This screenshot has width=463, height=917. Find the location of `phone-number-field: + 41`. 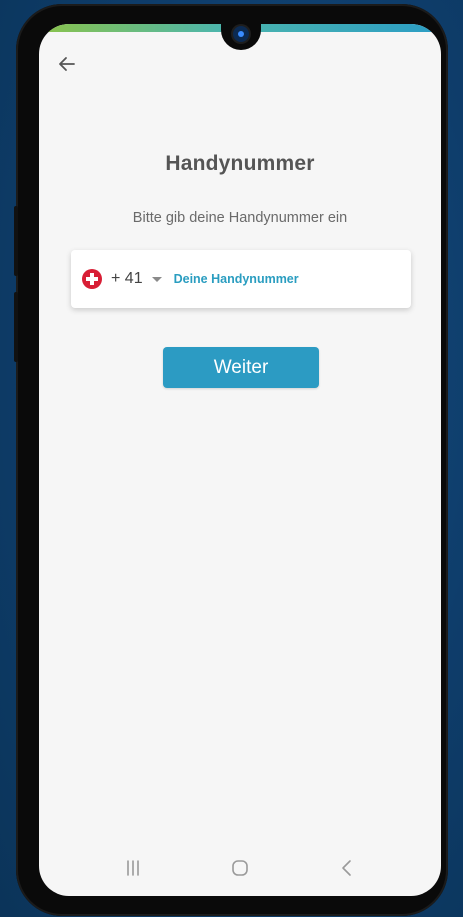

phone-number-field: + 41 is located at coordinates (241, 279).